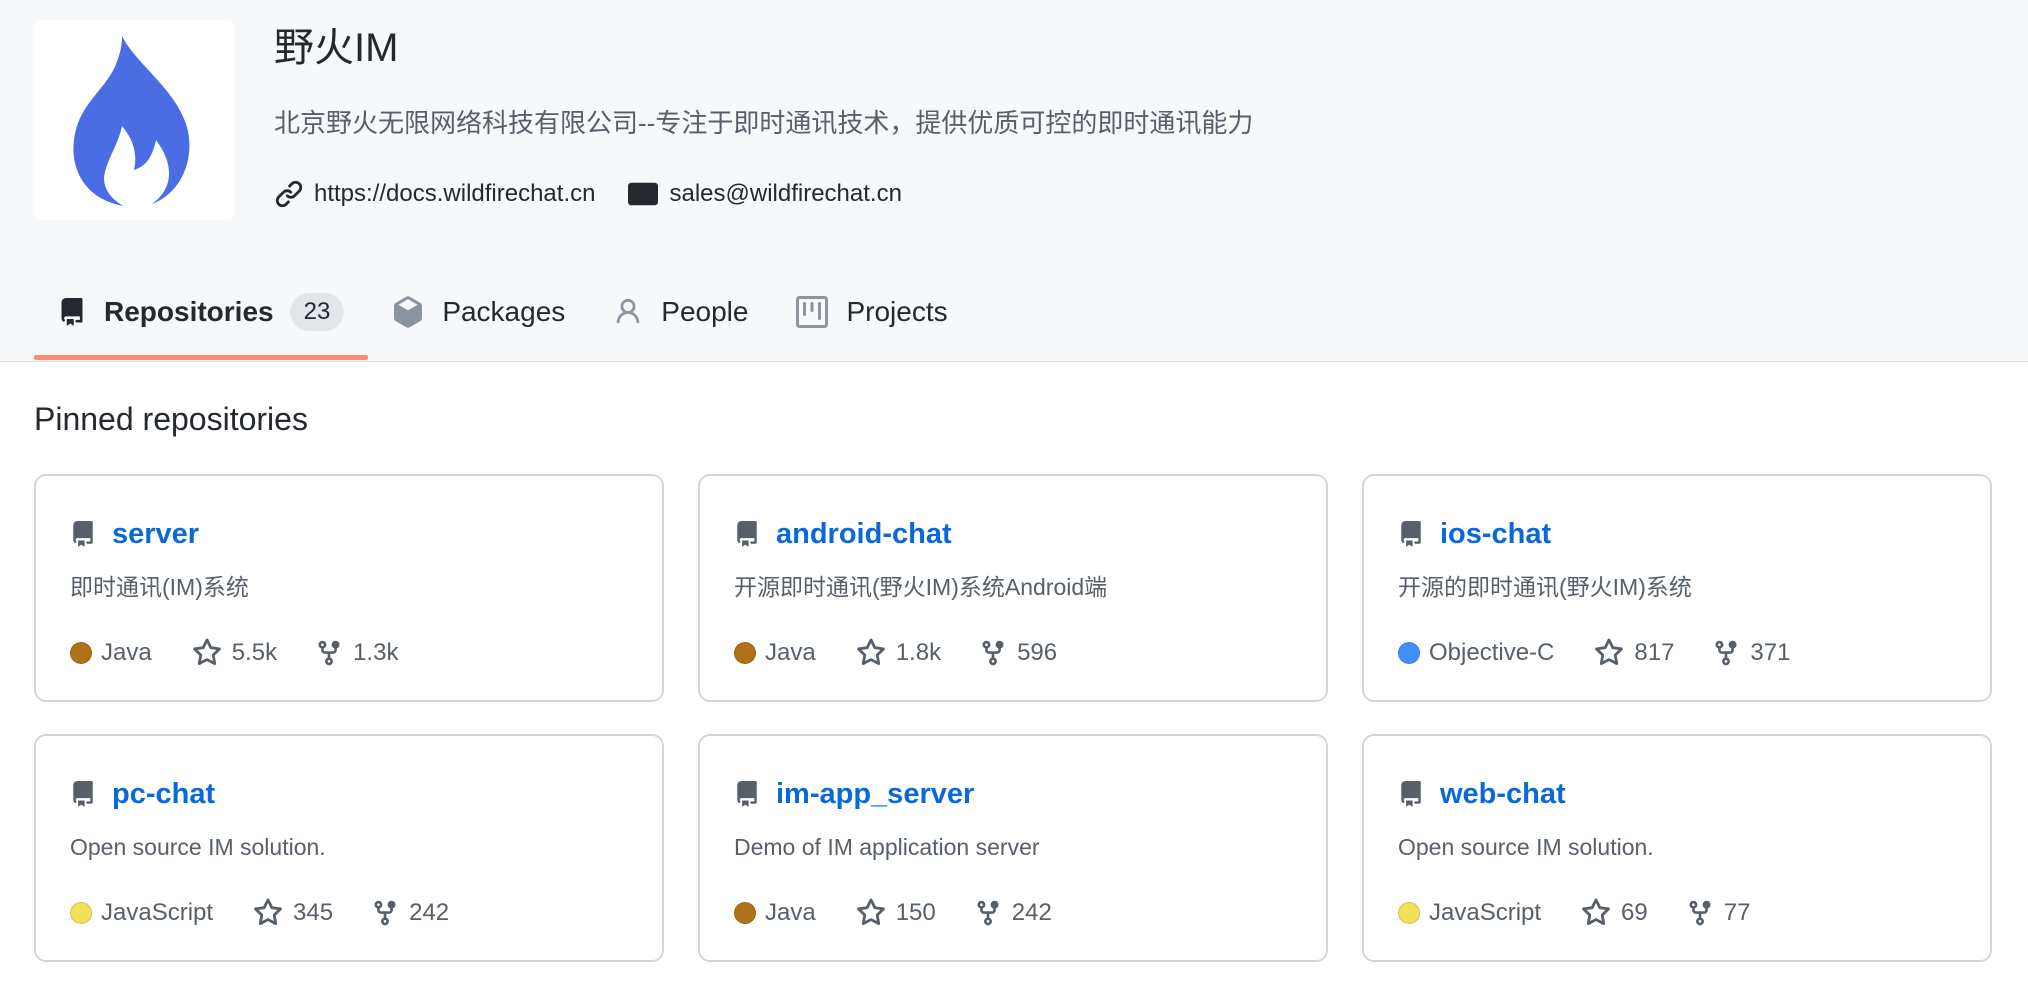 The height and width of the screenshot is (988, 2028). Describe the element at coordinates (1634, 653) in the screenshot. I see `repo-stars: 817` at that location.